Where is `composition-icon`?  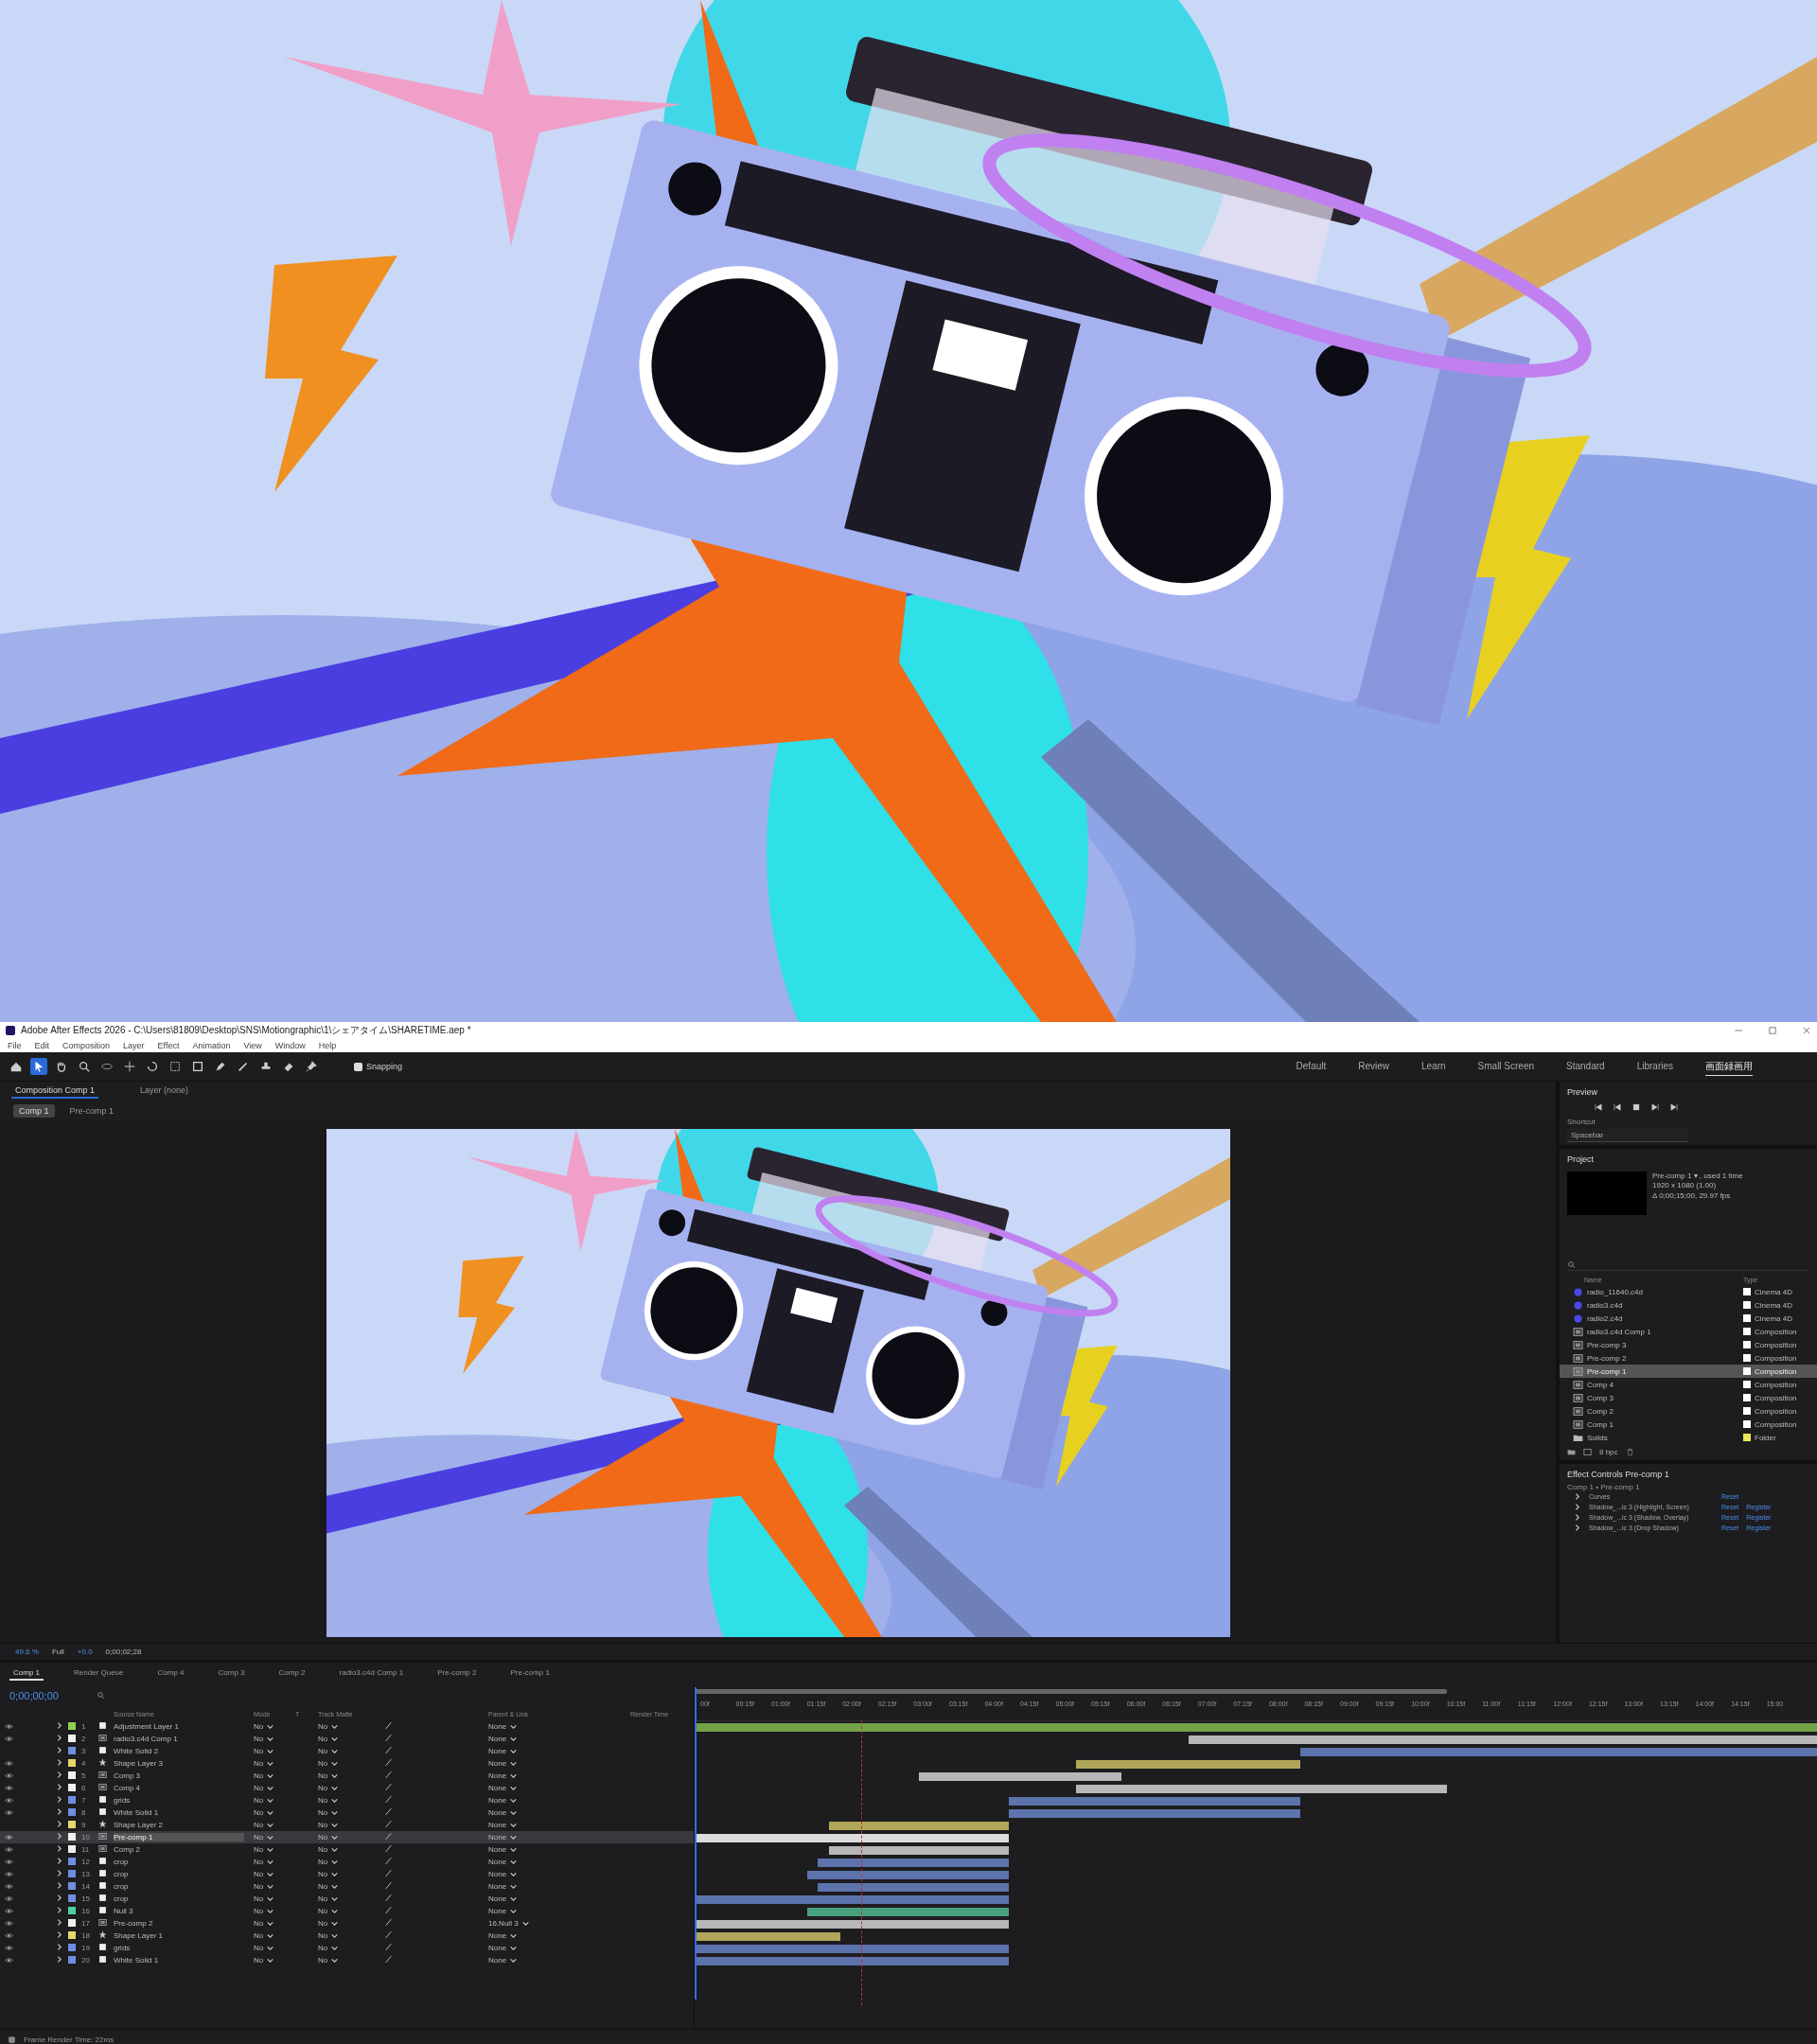 composition-icon is located at coordinates (1588, 1452).